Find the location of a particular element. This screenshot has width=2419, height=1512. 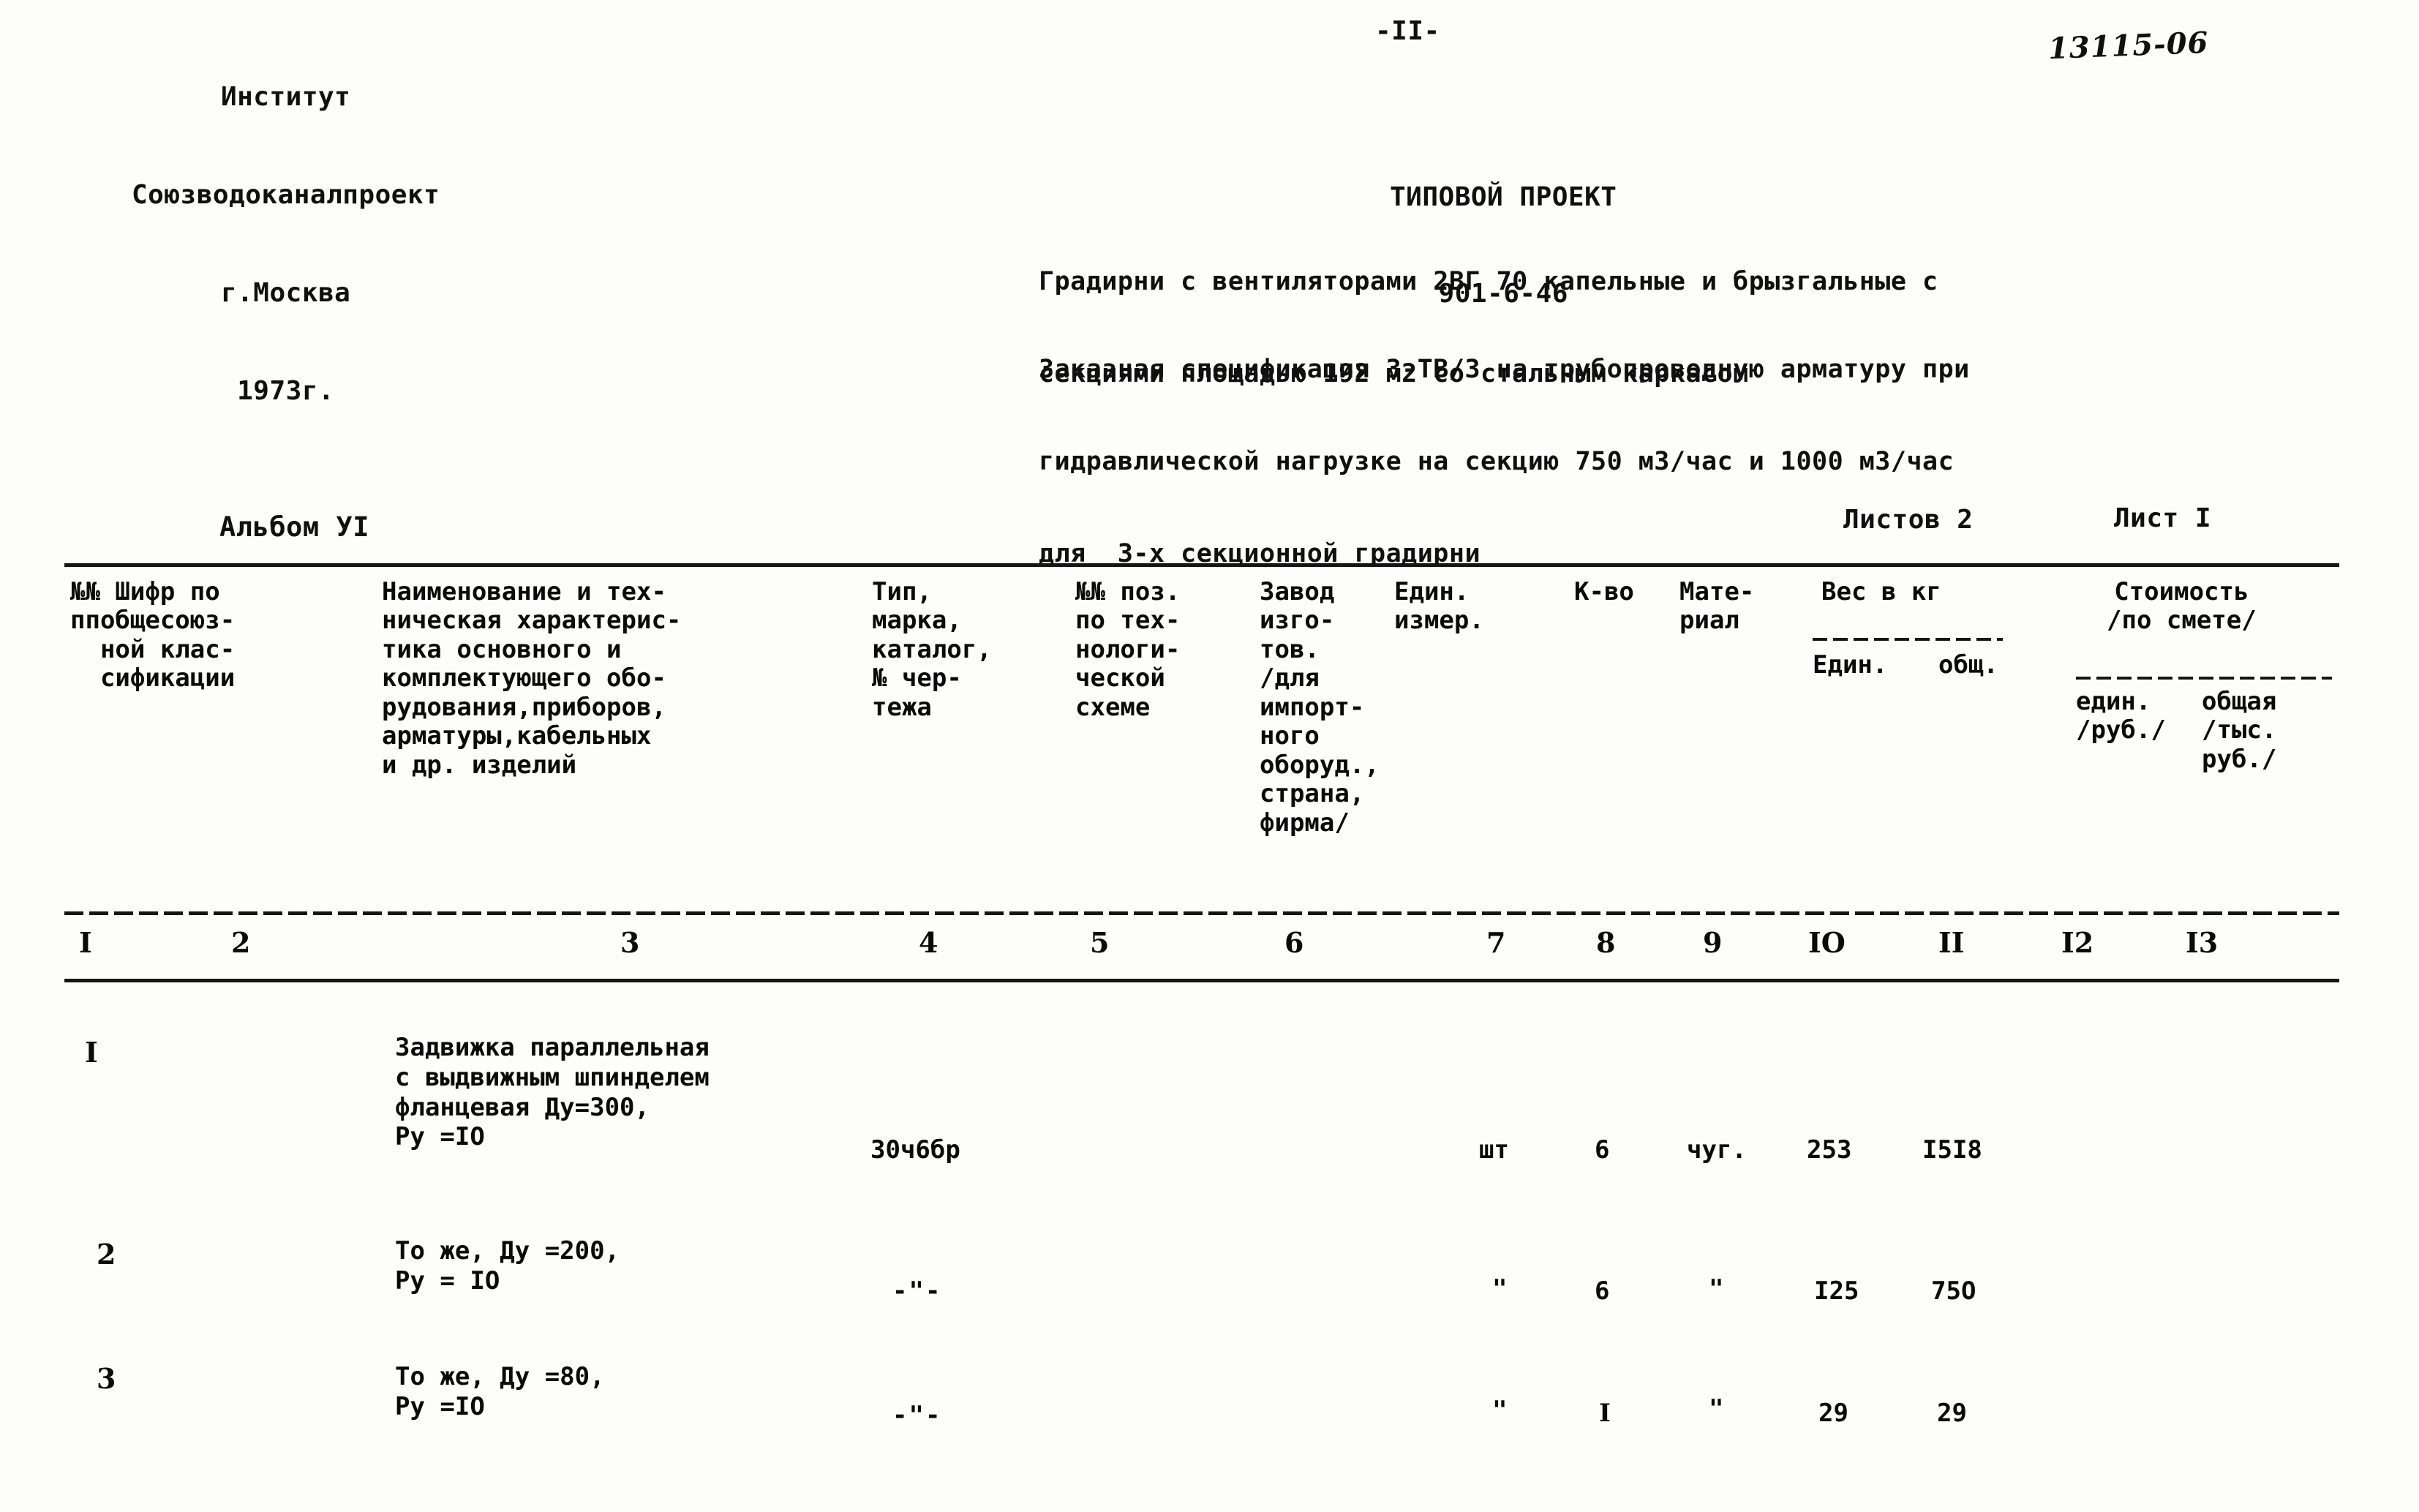

document-code-handwritten: 13115-06 is located at coordinates (2128, 46).